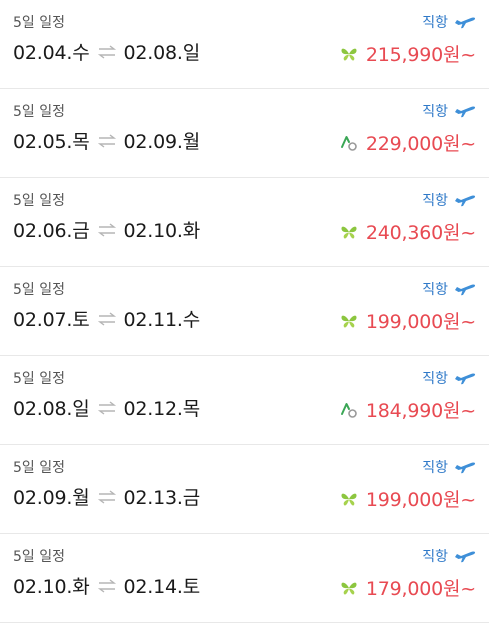 This screenshot has width=489, height=629. I want to click on price-info: 184,990원~, so click(408, 409).